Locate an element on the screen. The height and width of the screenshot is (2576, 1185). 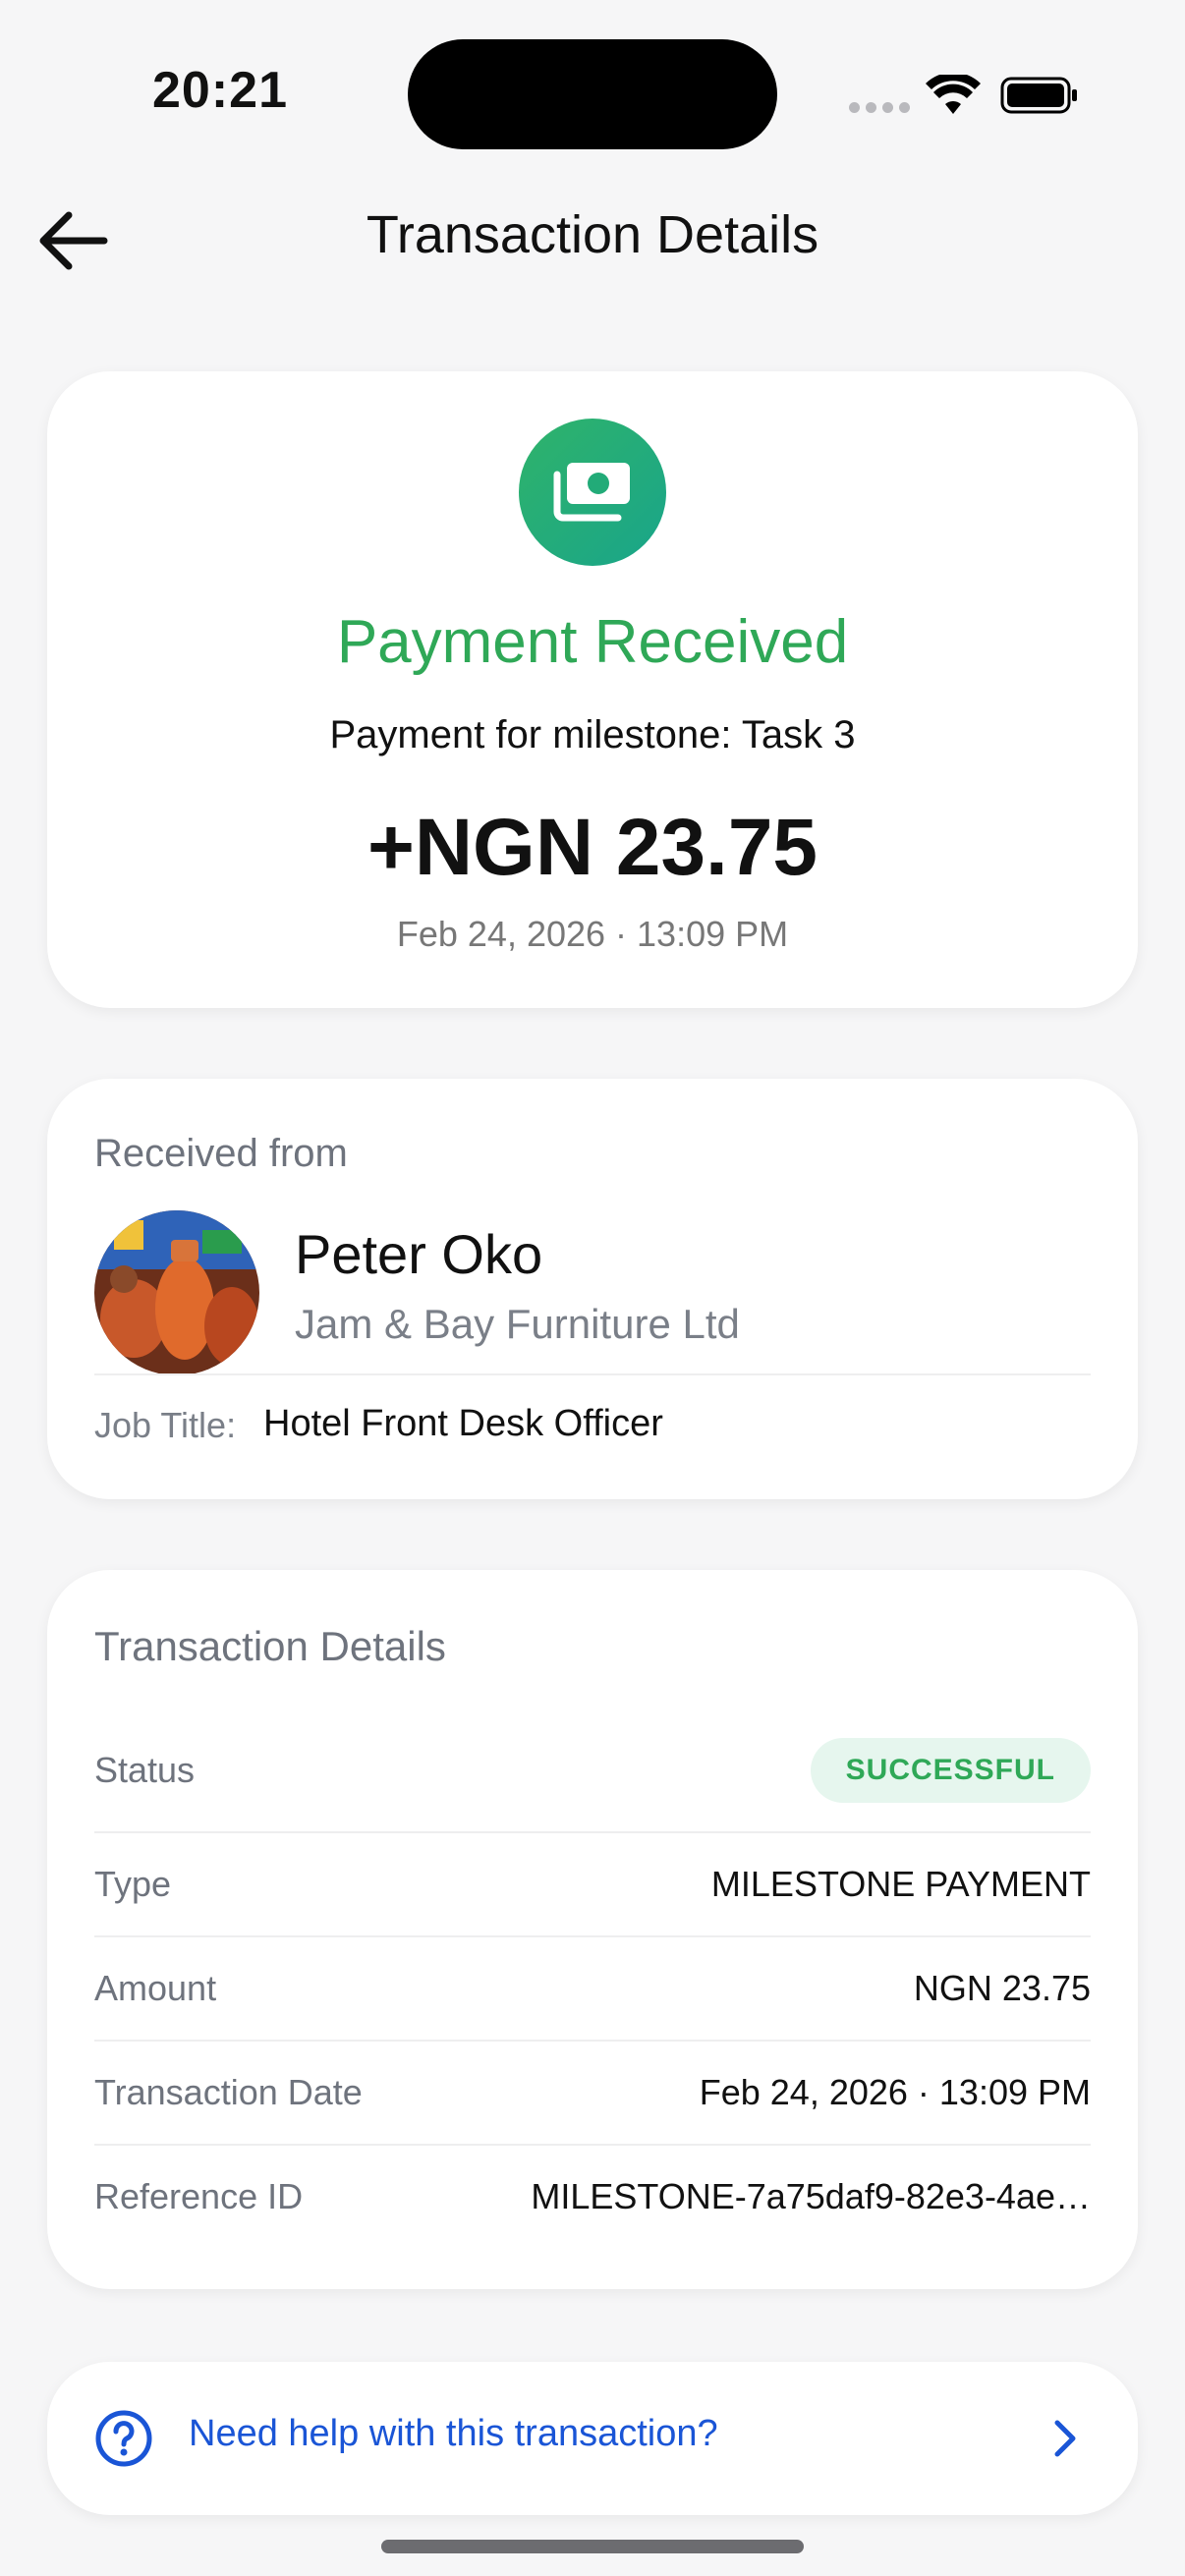
sender-name: Peter Oko is located at coordinates (419, 1254).